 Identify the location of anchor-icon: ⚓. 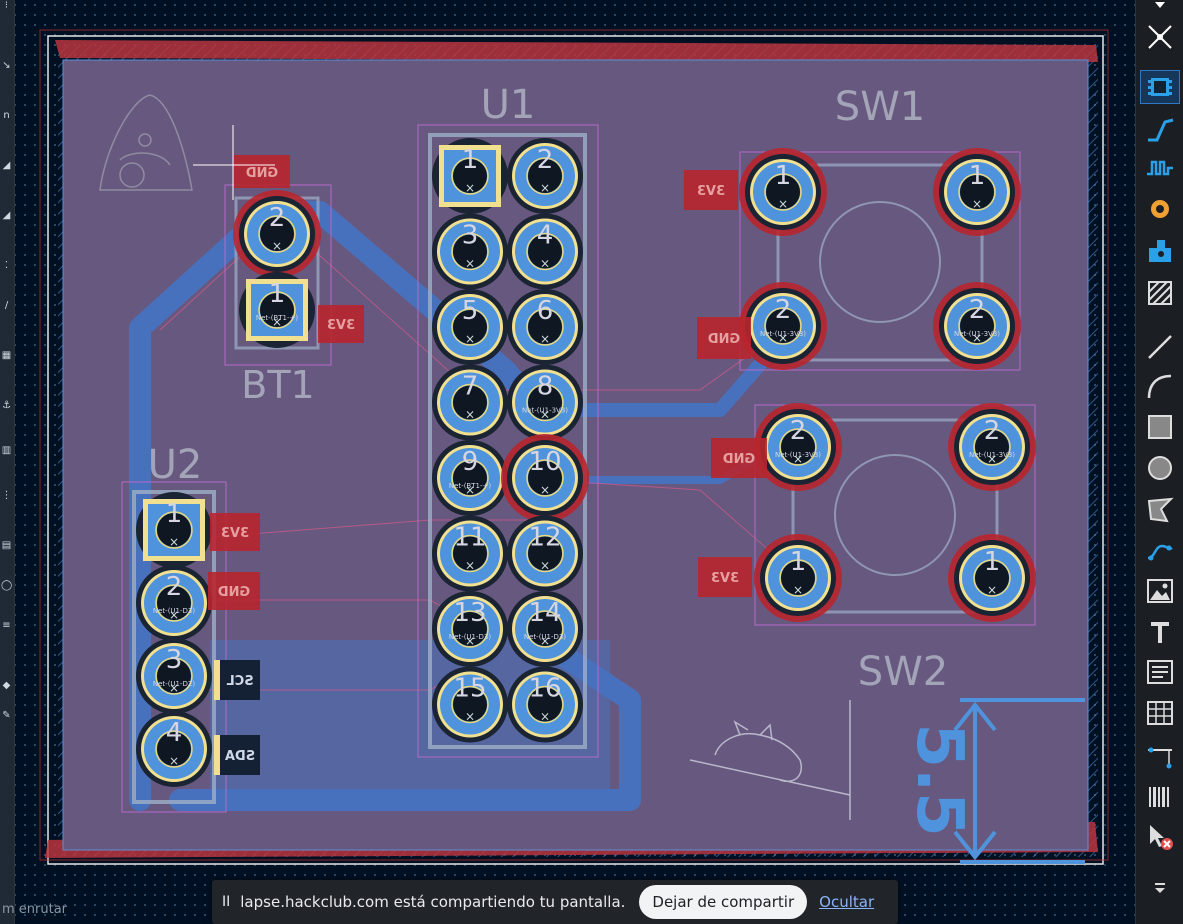
(6, 405).